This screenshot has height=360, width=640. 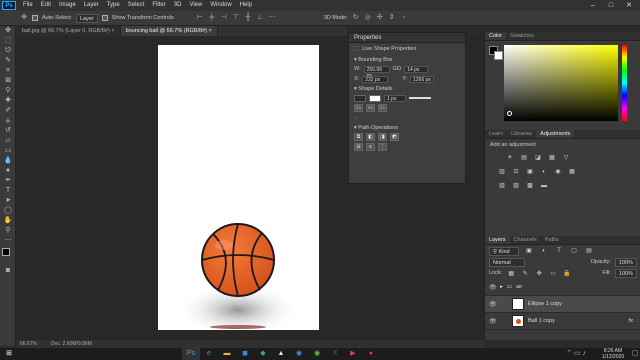 What do you see at coordinates (382, 147) in the screenshot?
I see `path-distribute-icon: ⋮` at bounding box center [382, 147].